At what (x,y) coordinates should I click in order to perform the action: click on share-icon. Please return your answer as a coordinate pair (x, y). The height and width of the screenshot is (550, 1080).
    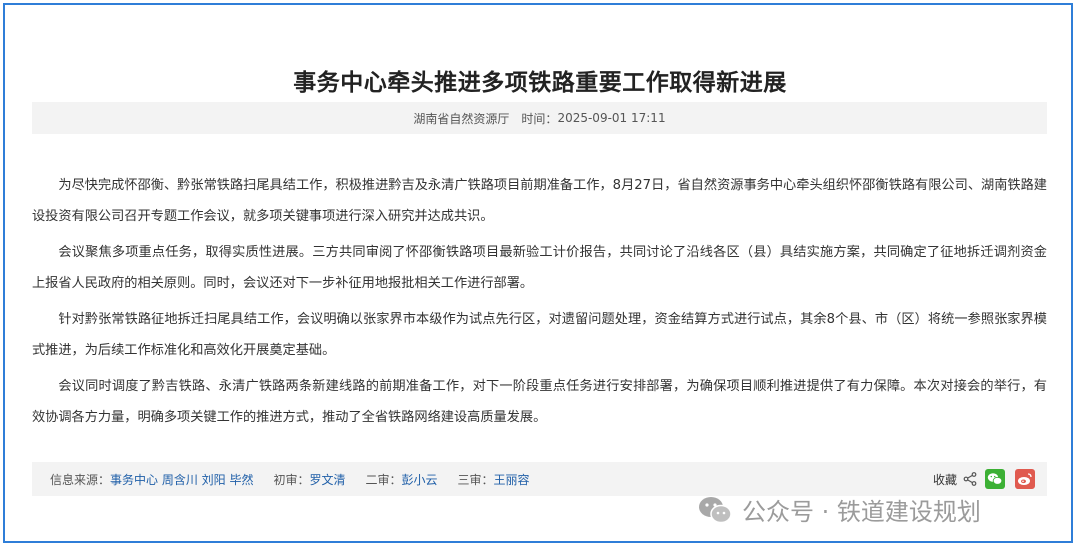
    Looking at the image, I should click on (970, 479).